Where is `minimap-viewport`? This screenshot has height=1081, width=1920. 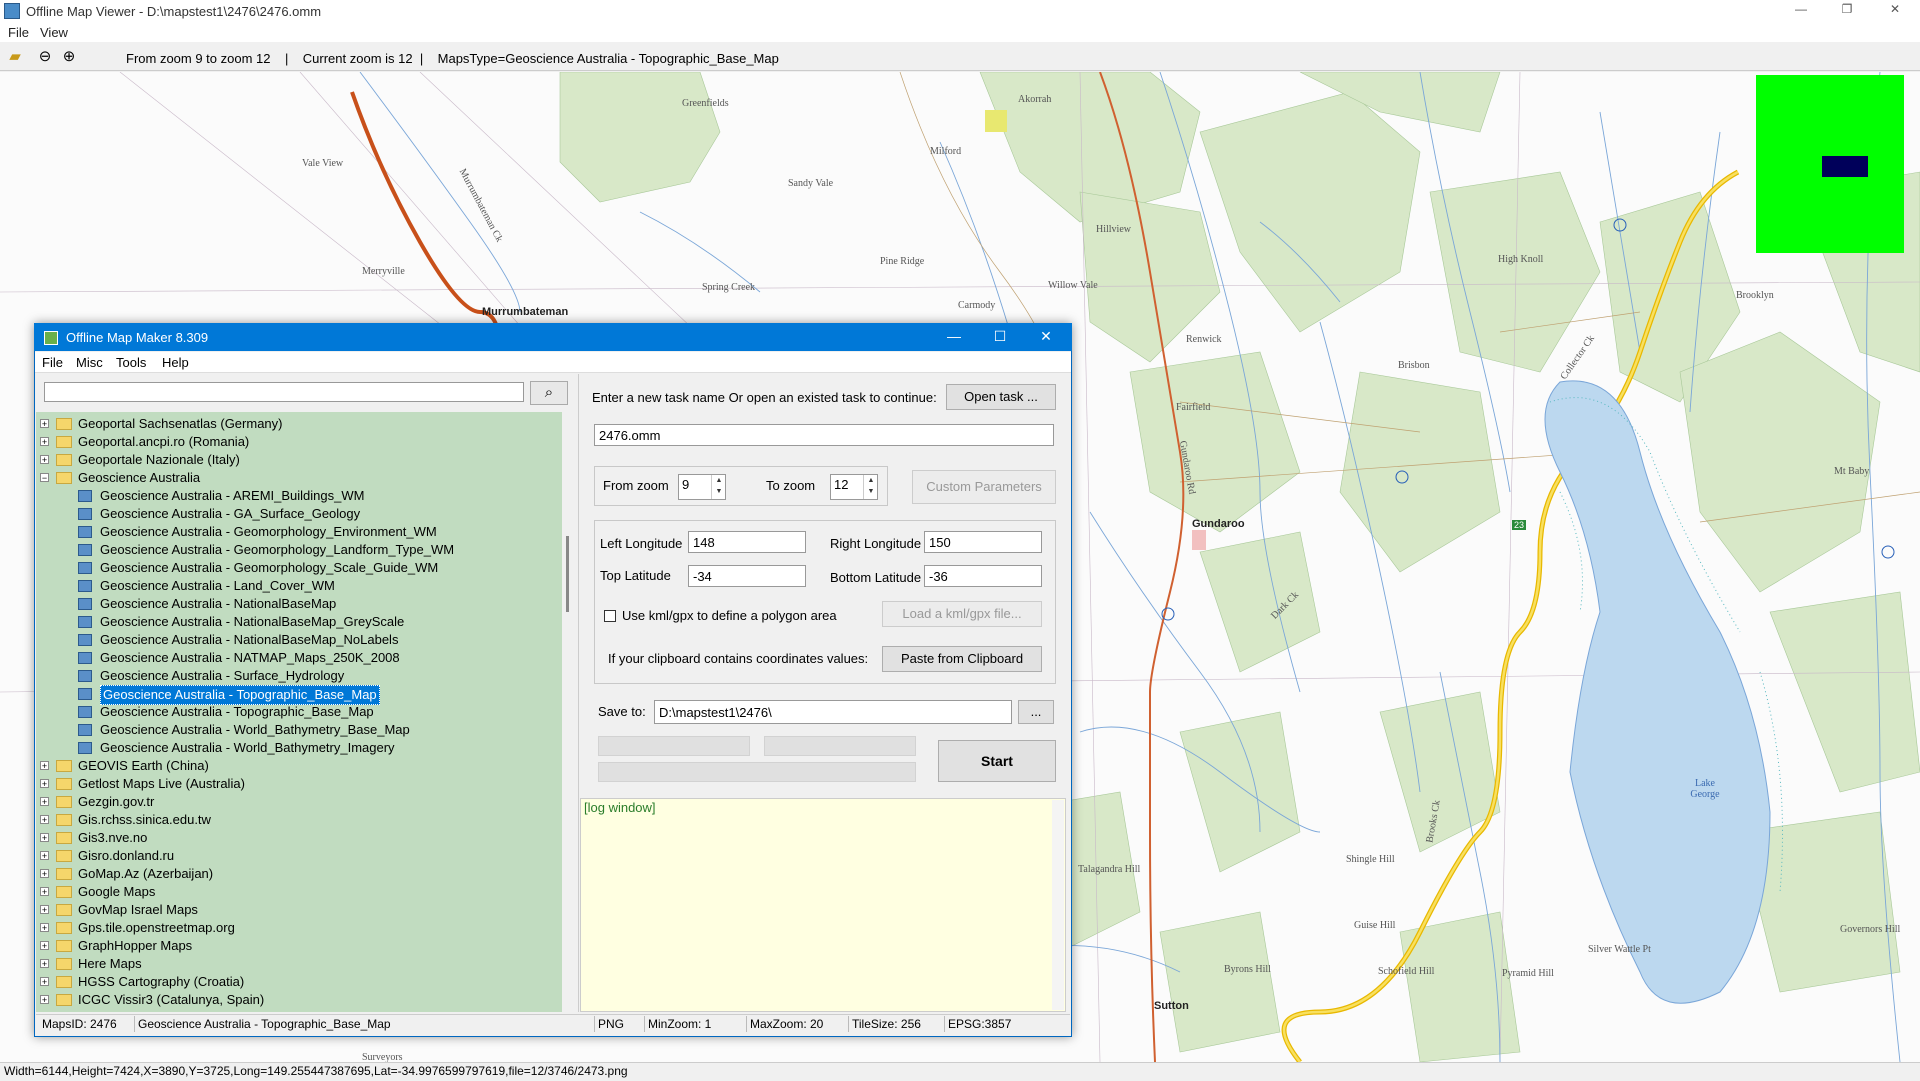 minimap-viewport is located at coordinates (1845, 166).